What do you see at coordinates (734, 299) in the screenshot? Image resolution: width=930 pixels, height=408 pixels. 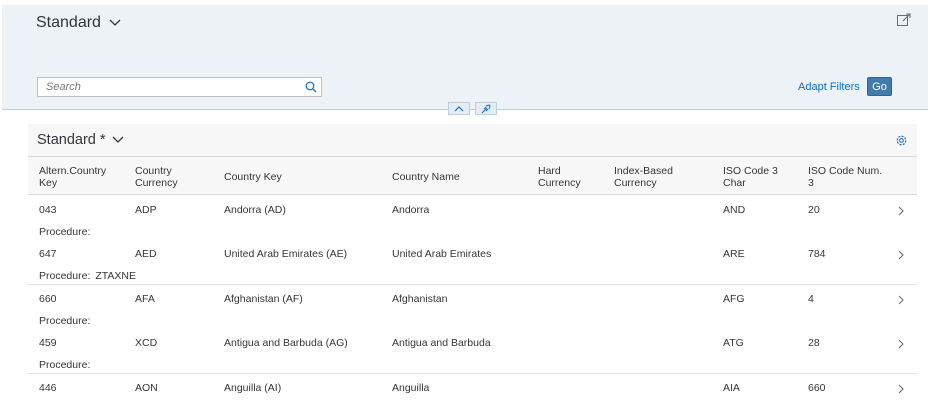 I see `cell-iso-code-3-char: AFG` at bounding box center [734, 299].